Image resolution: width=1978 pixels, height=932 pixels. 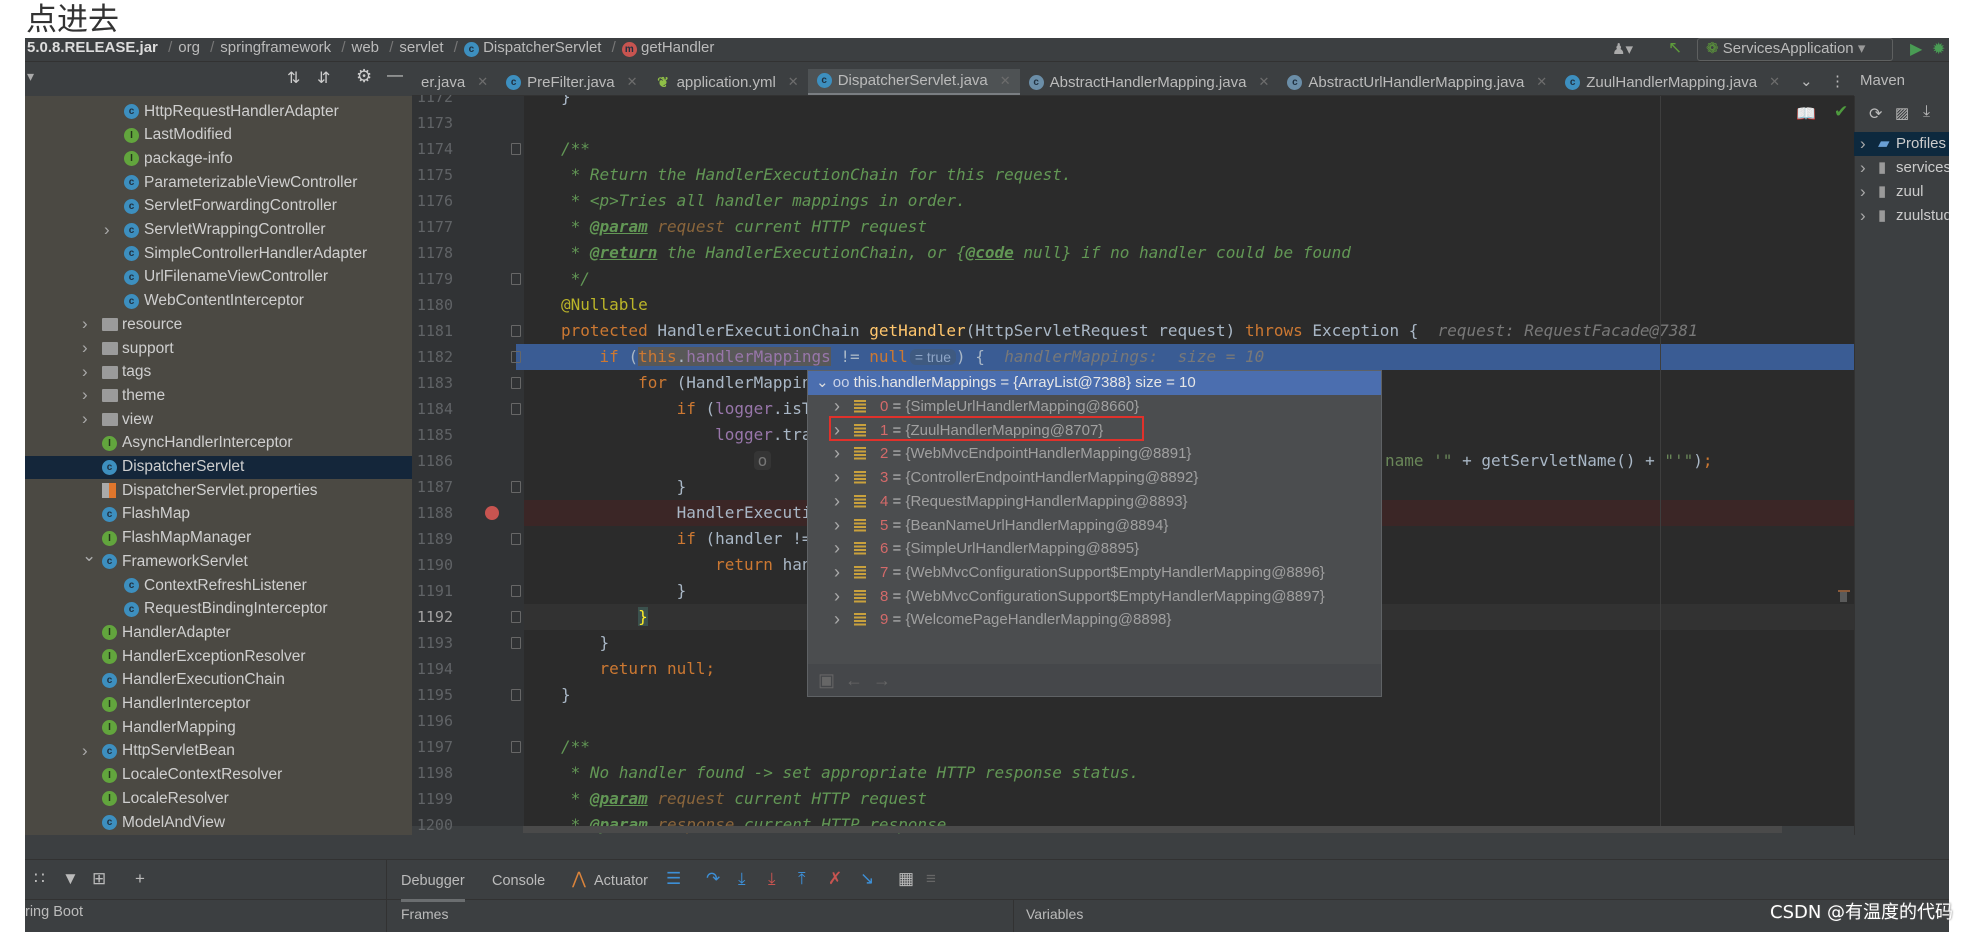 What do you see at coordinates (218, 467) in the screenshot?
I see `tree-item: c DispatcherServlet` at bounding box center [218, 467].